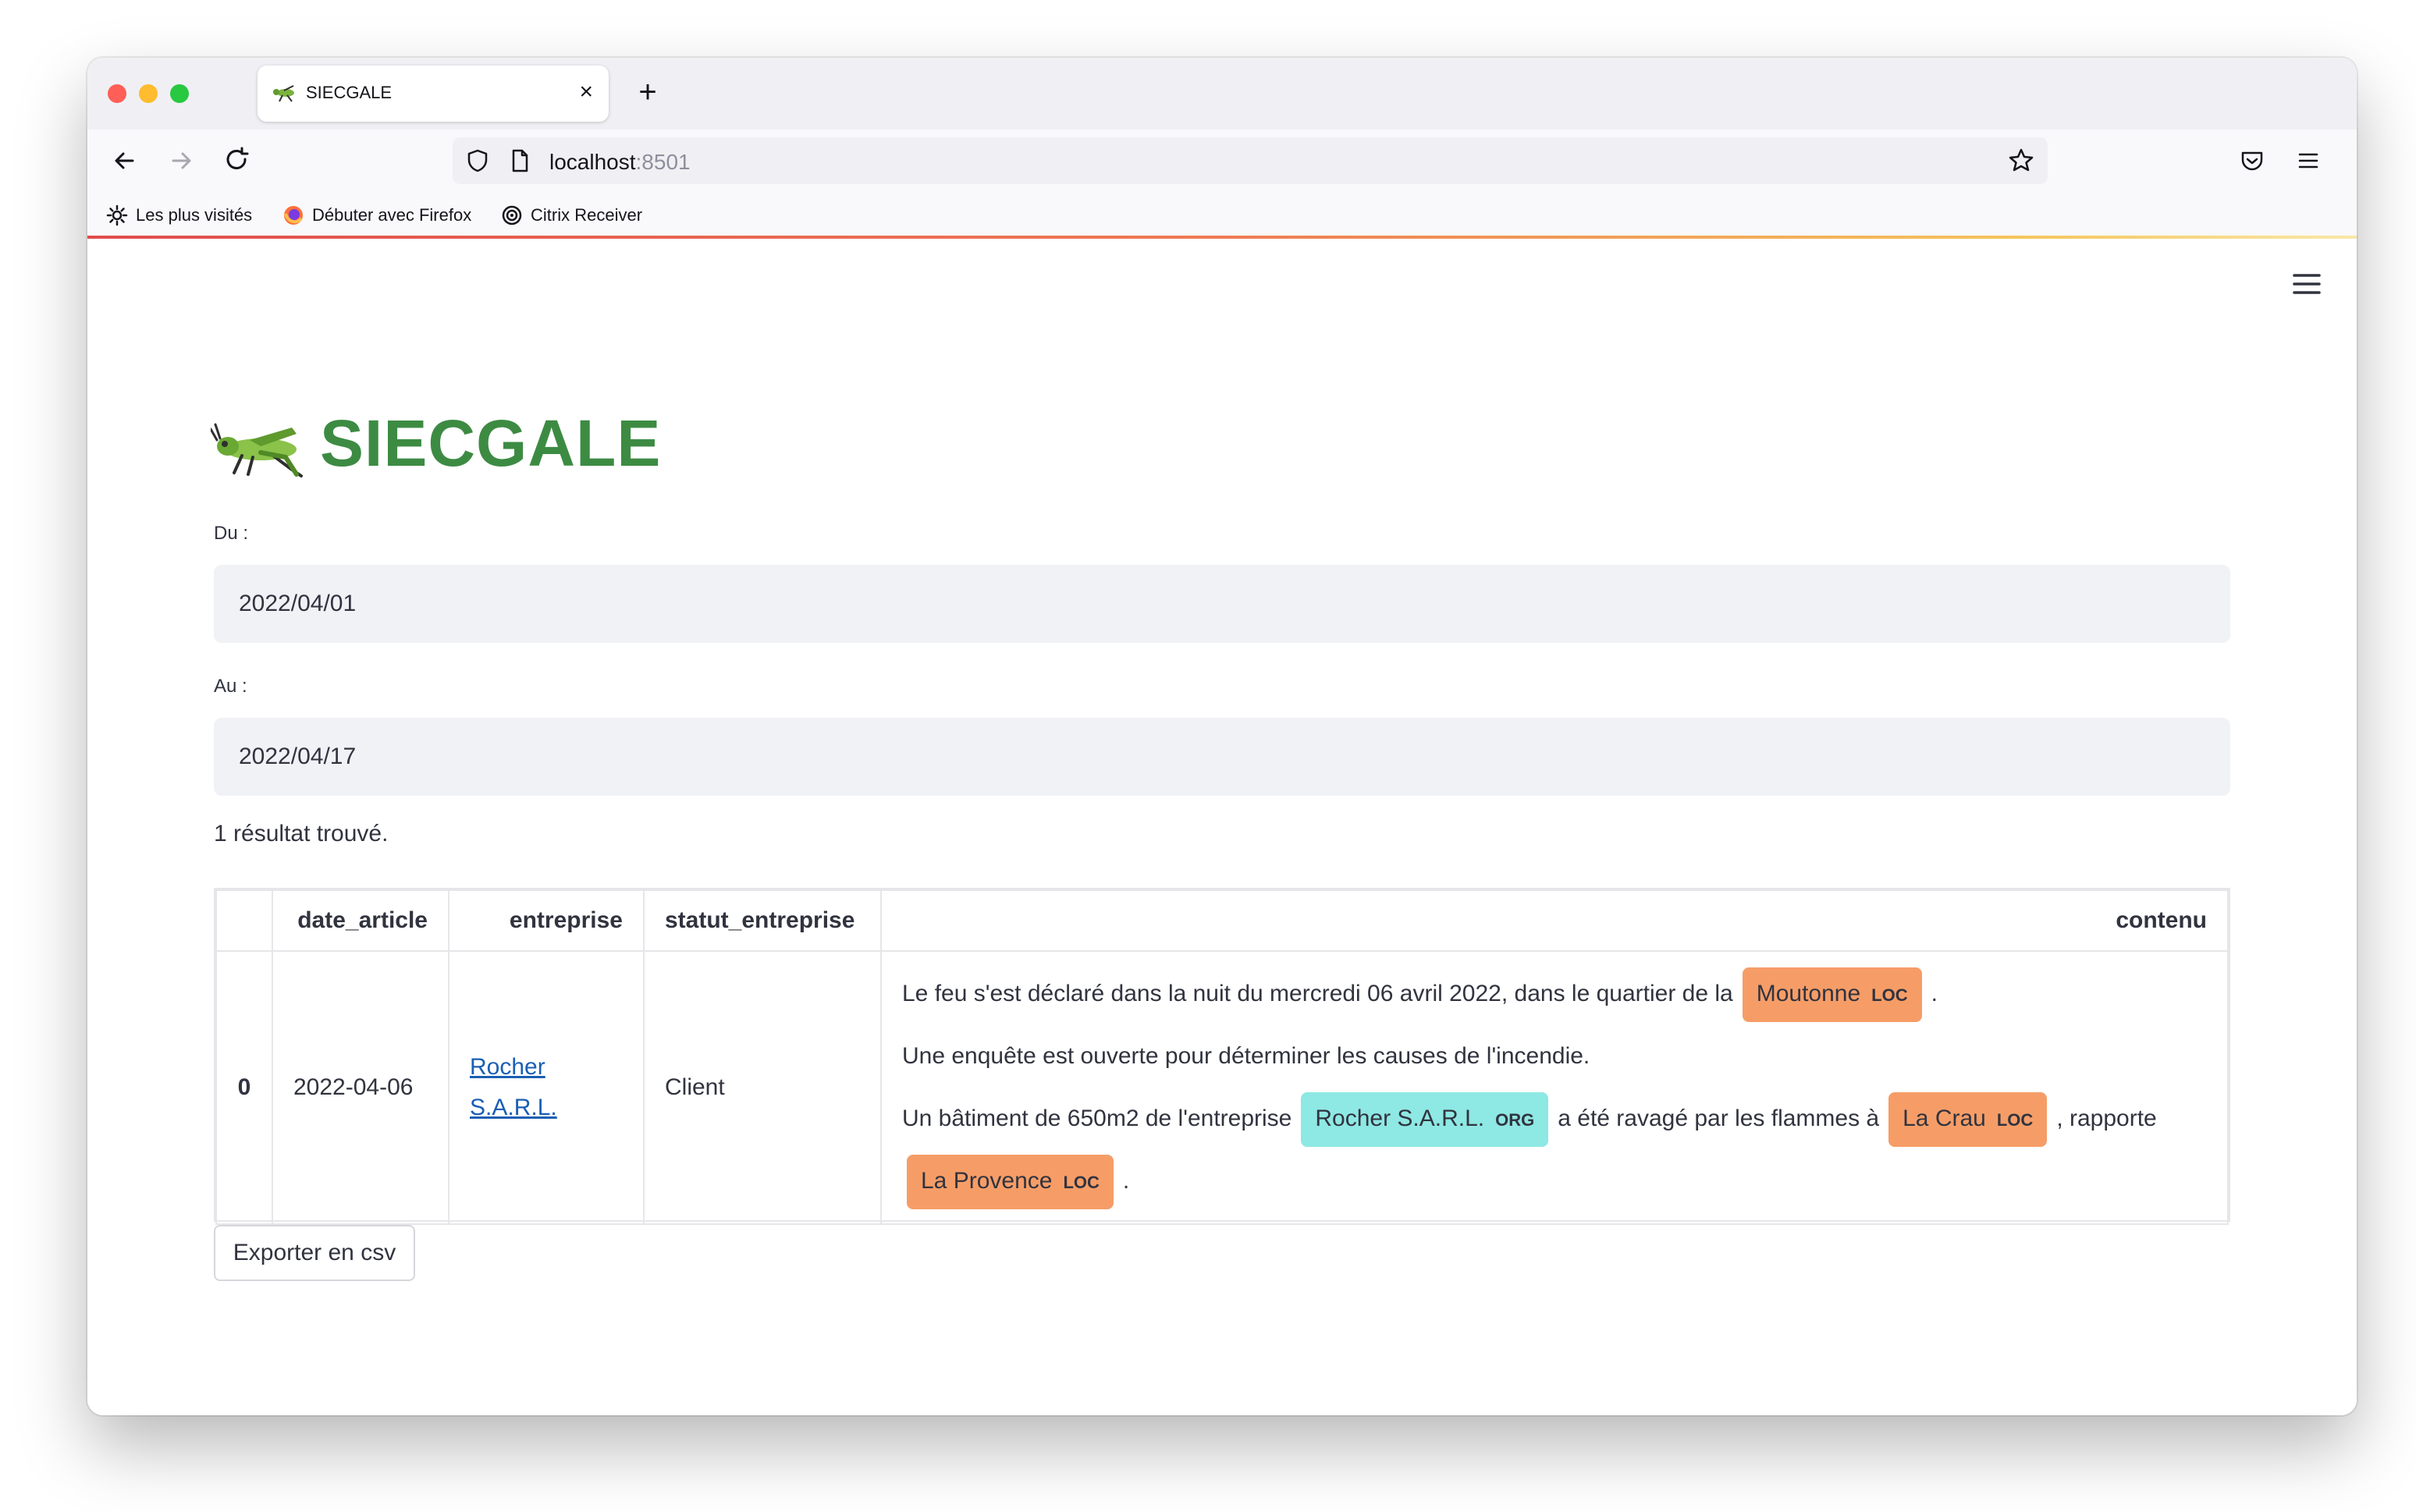  I want to click on page-icon, so click(520, 160).